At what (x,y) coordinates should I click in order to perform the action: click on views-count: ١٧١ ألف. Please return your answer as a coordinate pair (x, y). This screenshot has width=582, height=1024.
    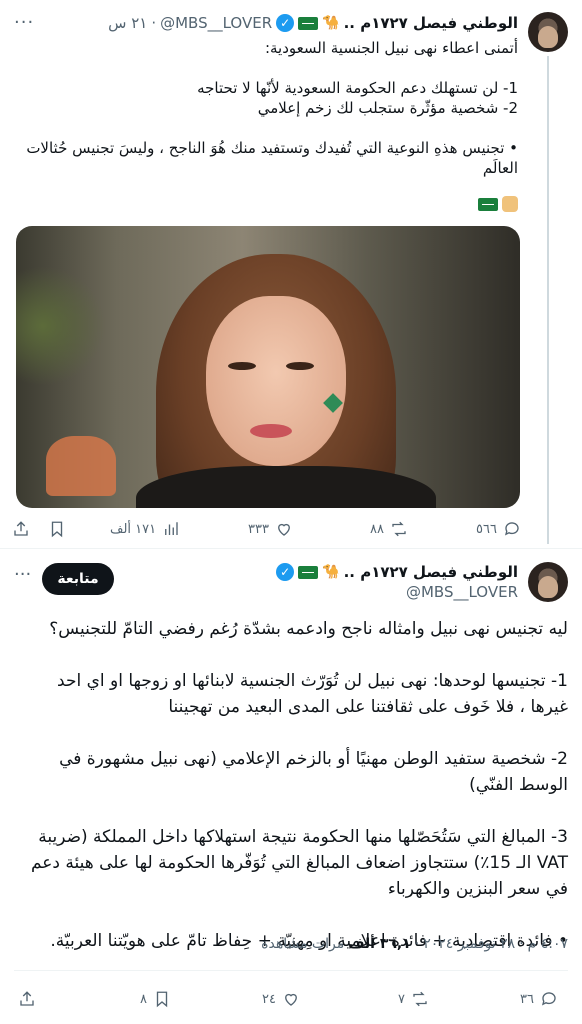
    Looking at the image, I should click on (133, 529).